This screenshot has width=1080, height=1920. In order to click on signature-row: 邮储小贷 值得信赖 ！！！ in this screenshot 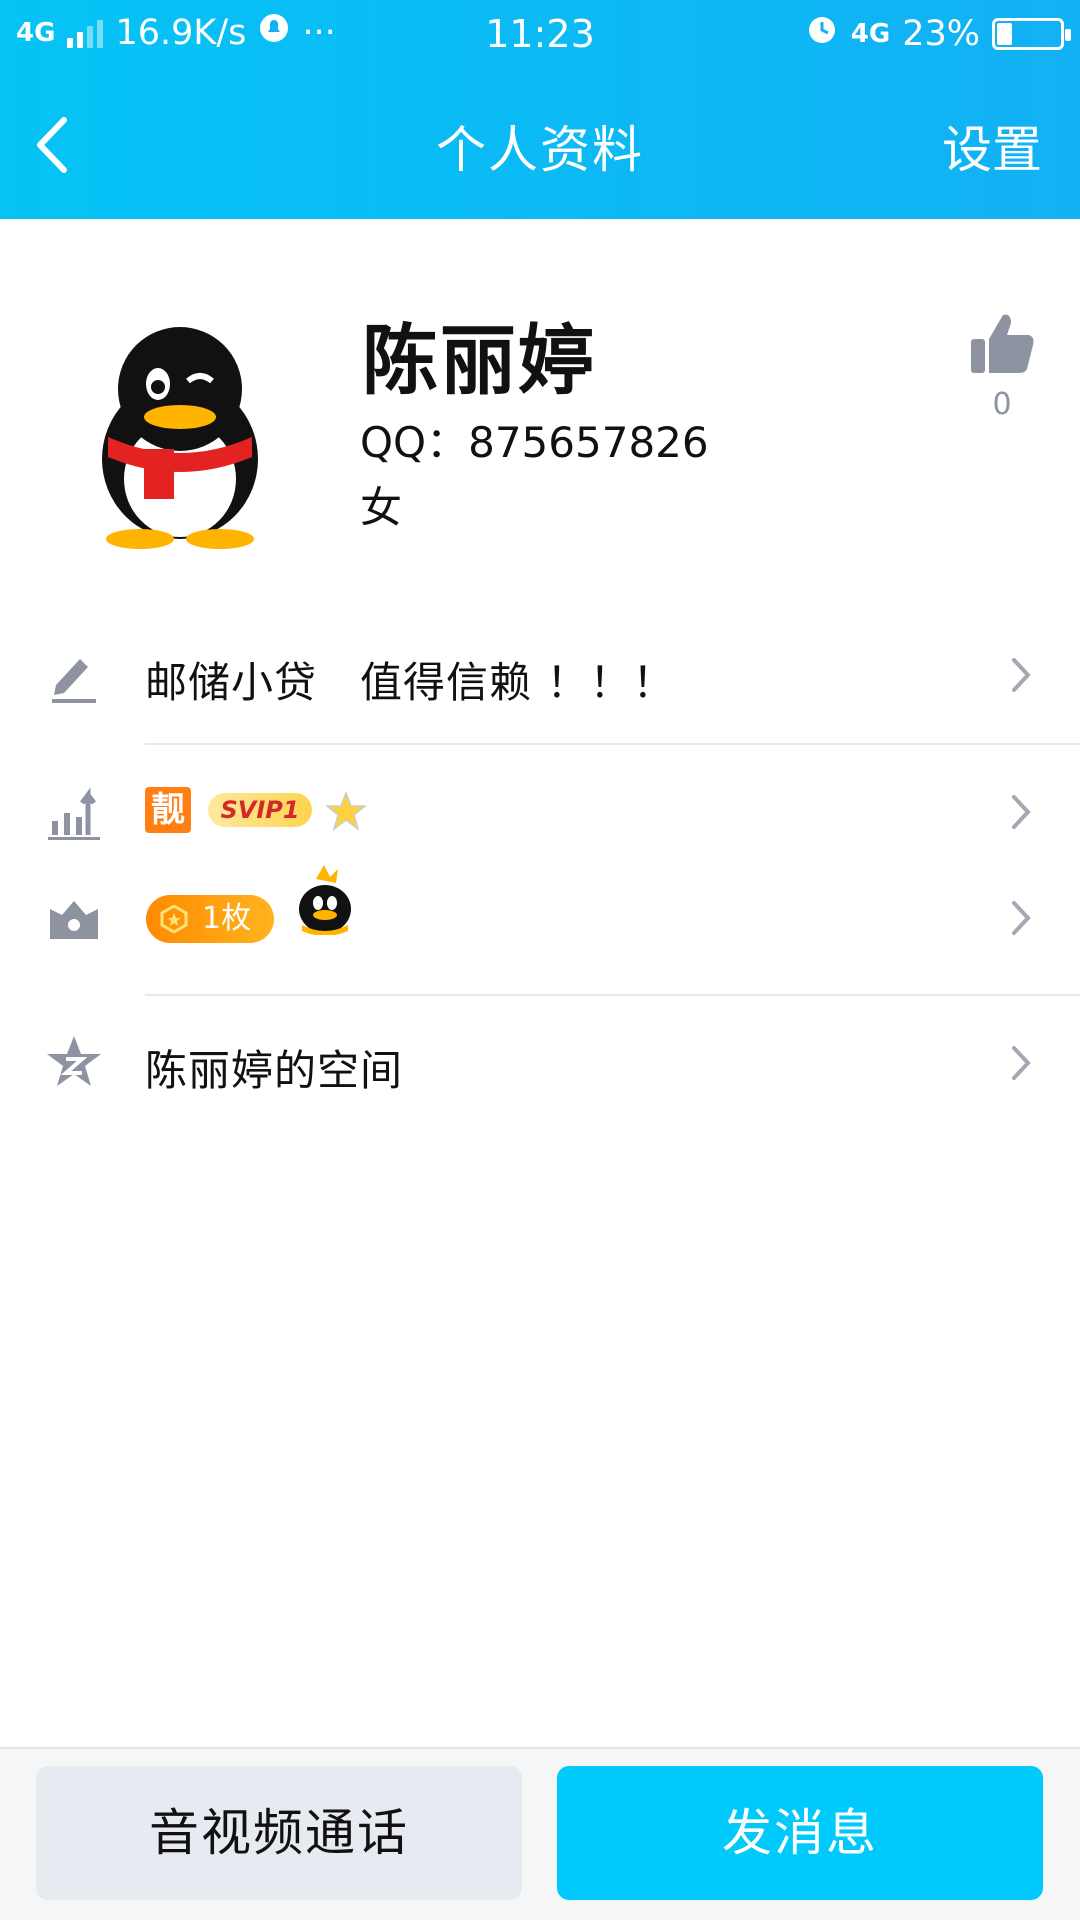, I will do `click(540, 676)`.